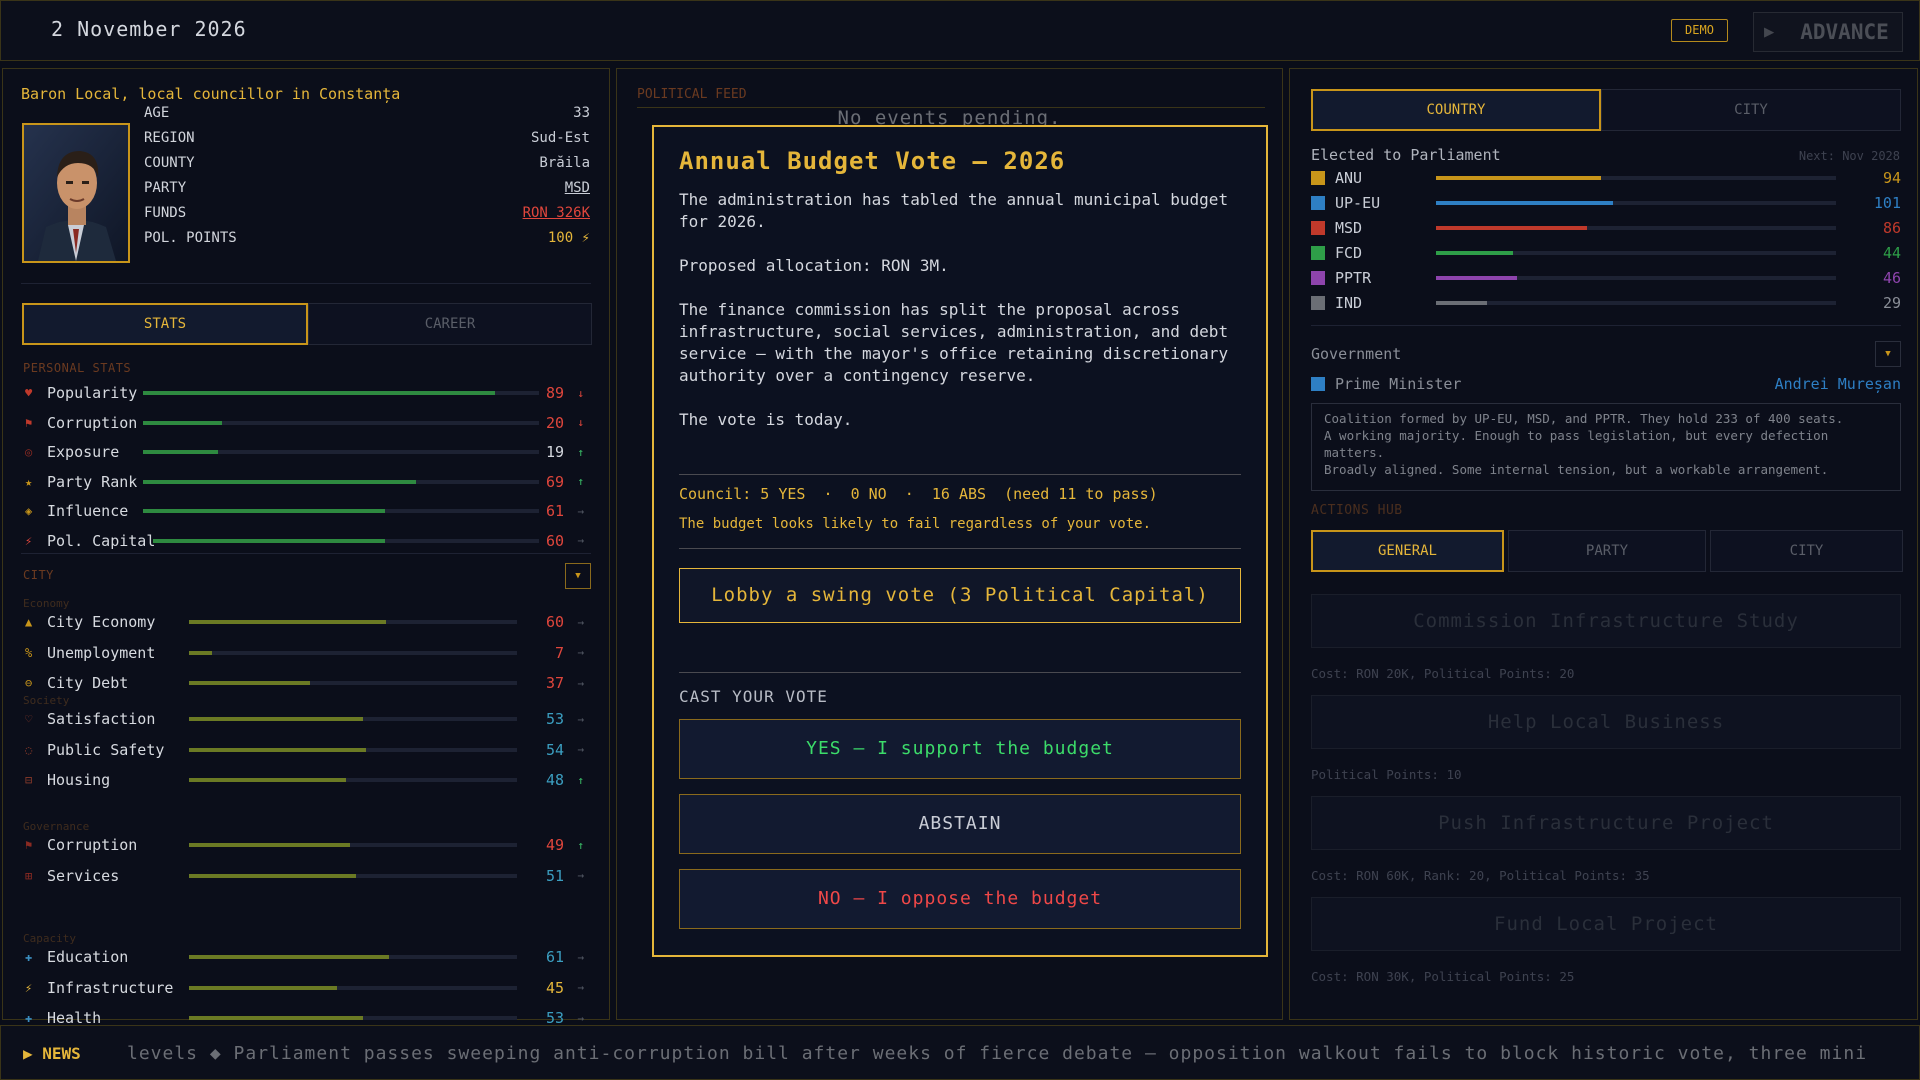  I want to click on political-feed-label: POLITICAL FEED, so click(692, 94).